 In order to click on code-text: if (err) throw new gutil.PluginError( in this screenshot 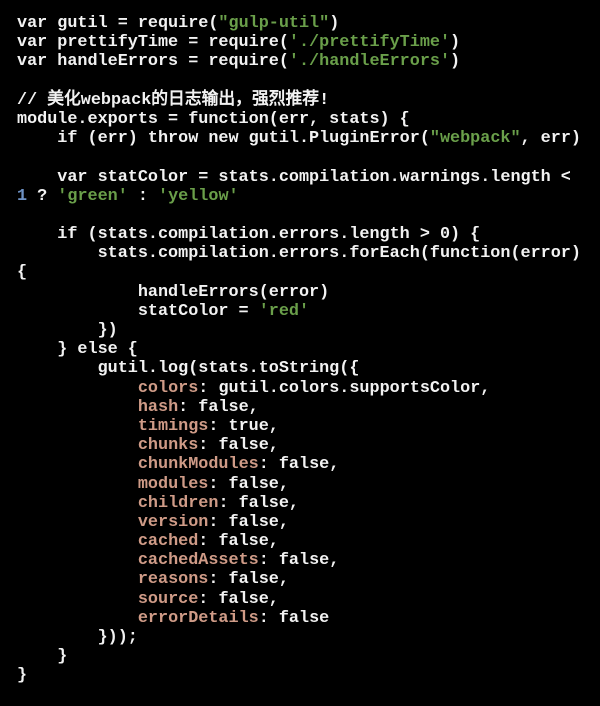, I will do `click(223, 139)`.